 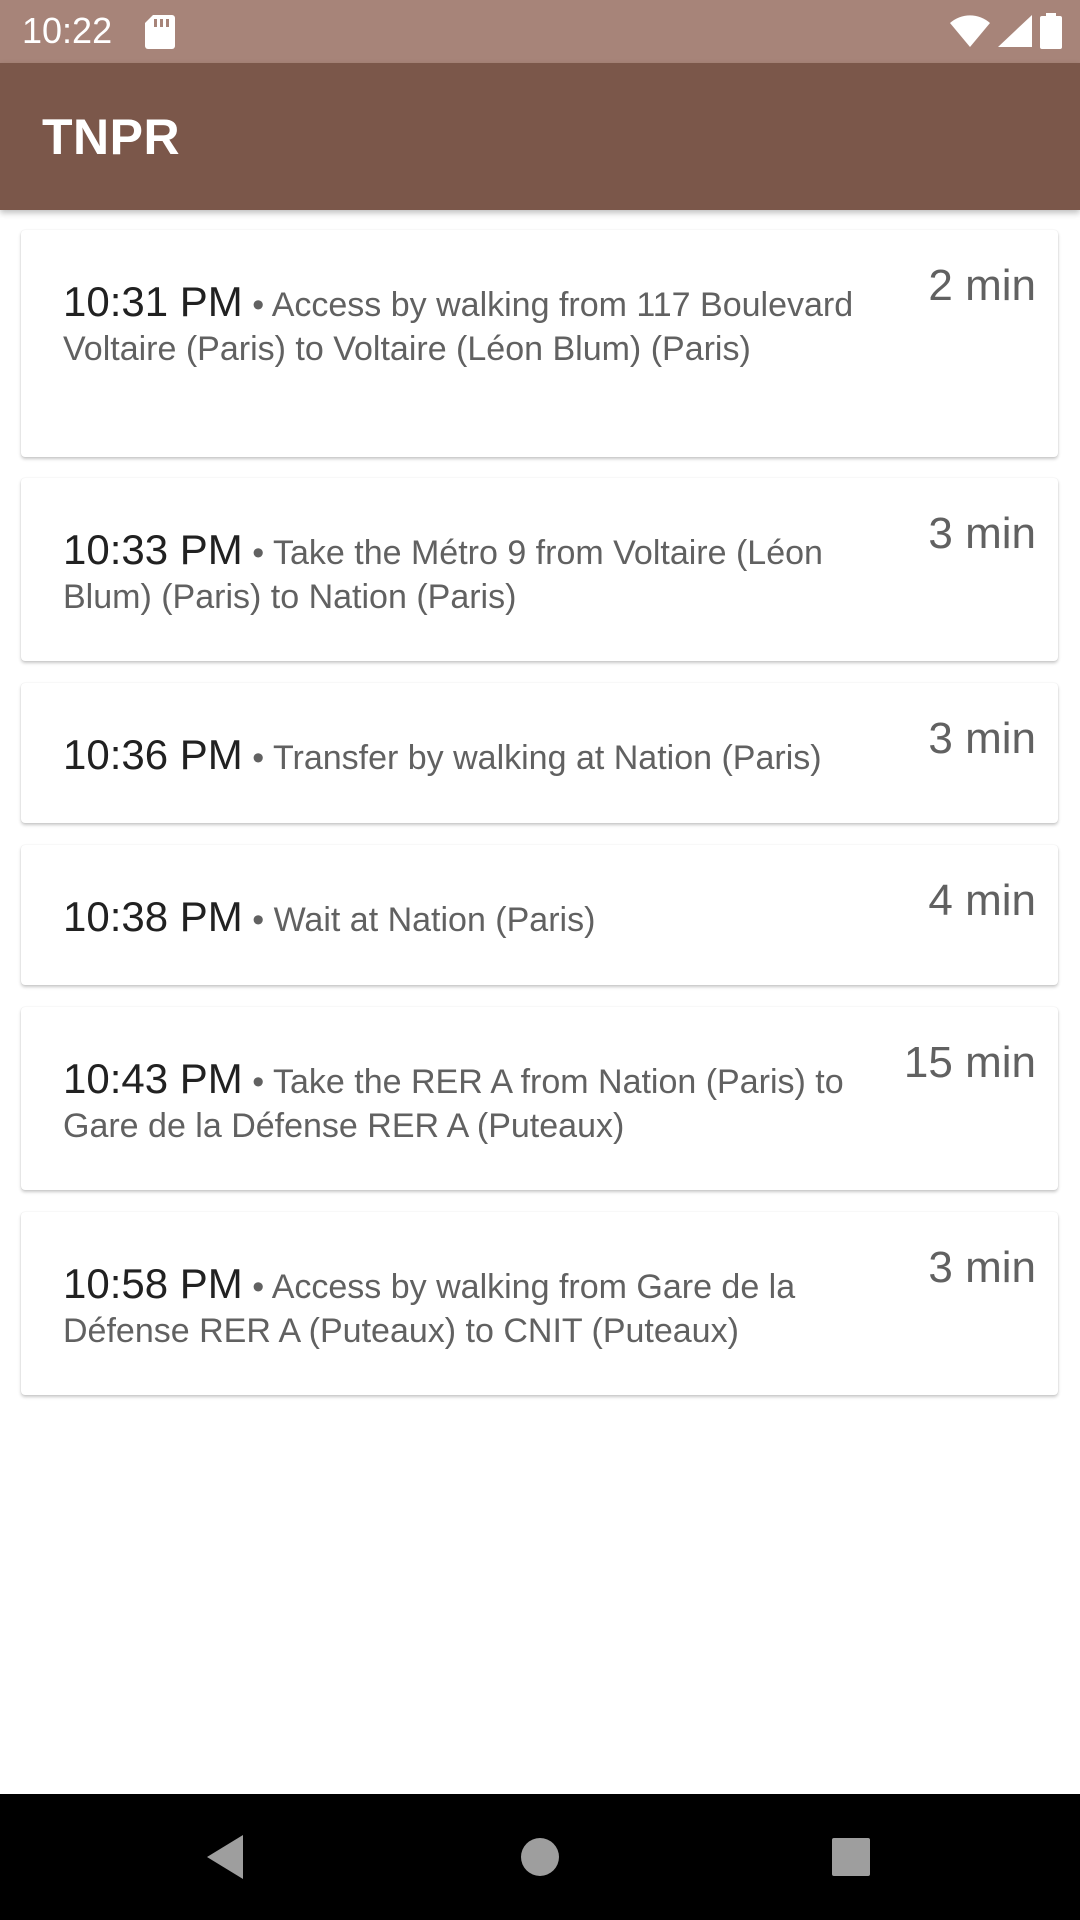 I want to click on back-icon, so click(x=225, y=1857).